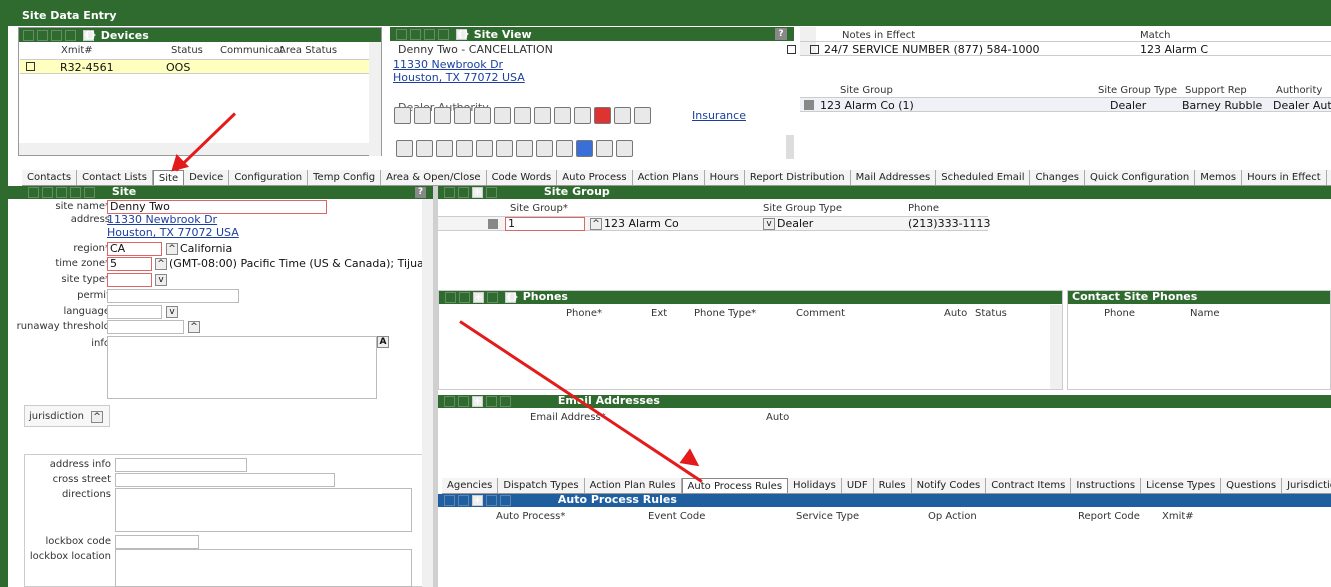  I want to click on sg-type-dropdown-icon: v, so click(769, 224).